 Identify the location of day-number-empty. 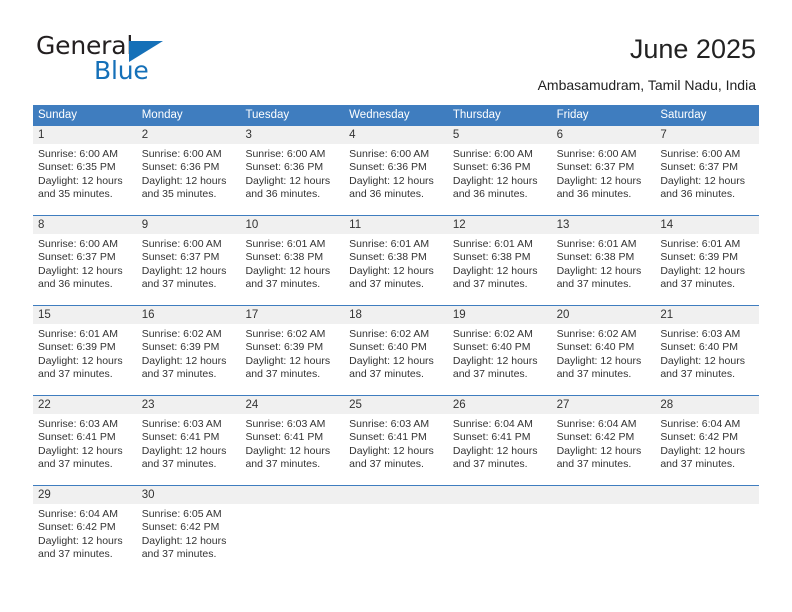
(707, 495).